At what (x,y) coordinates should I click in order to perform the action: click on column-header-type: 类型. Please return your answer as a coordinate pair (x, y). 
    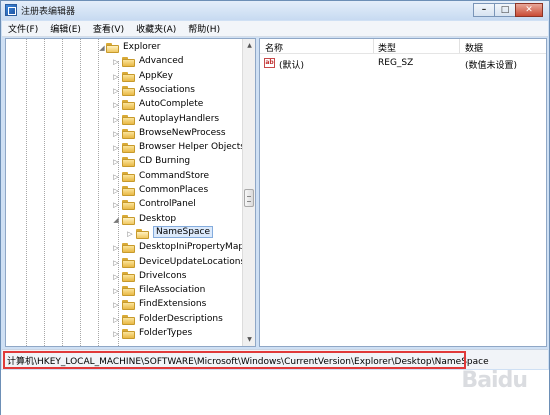
    Looking at the image, I should click on (387, 47).